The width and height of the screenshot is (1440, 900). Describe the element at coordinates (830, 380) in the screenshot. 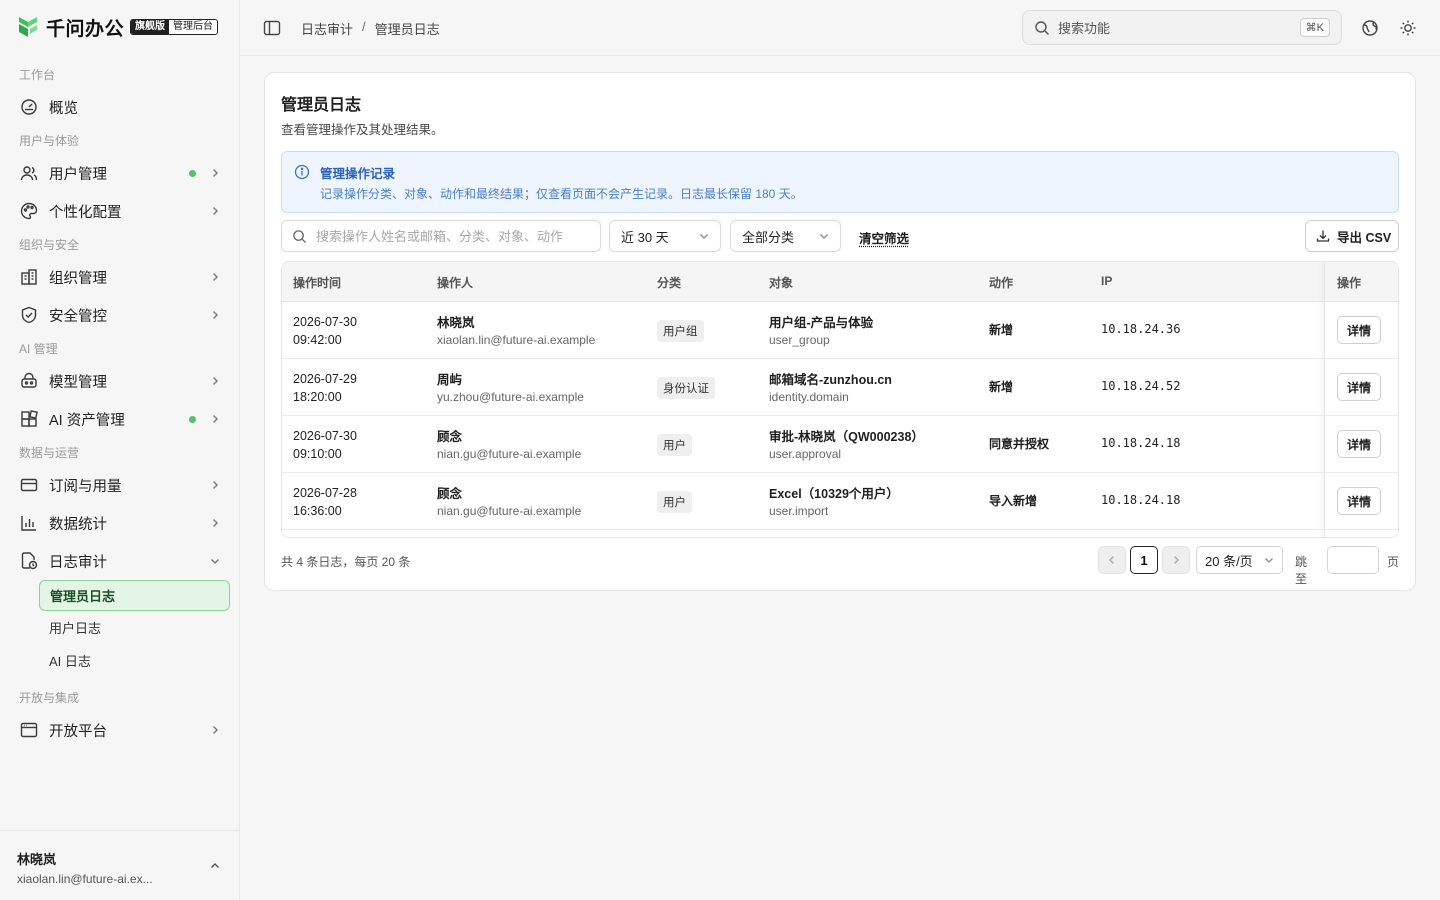

I see `row-object-name: 邮箱域名-zunzhou.cn` at that location.